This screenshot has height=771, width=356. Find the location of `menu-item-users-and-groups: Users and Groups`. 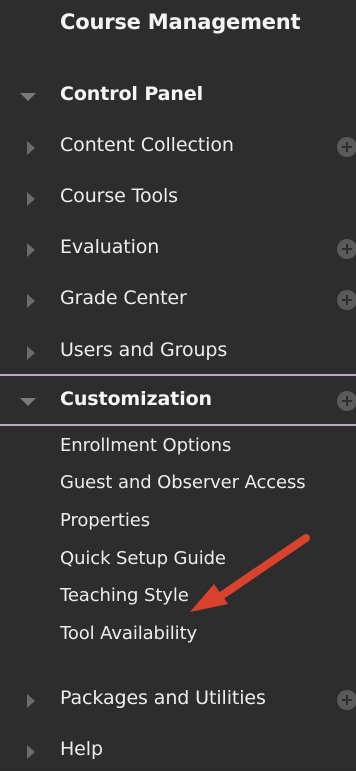

menu-item-users-and-groups: Users and Groups is located at coordinates (178, 352).